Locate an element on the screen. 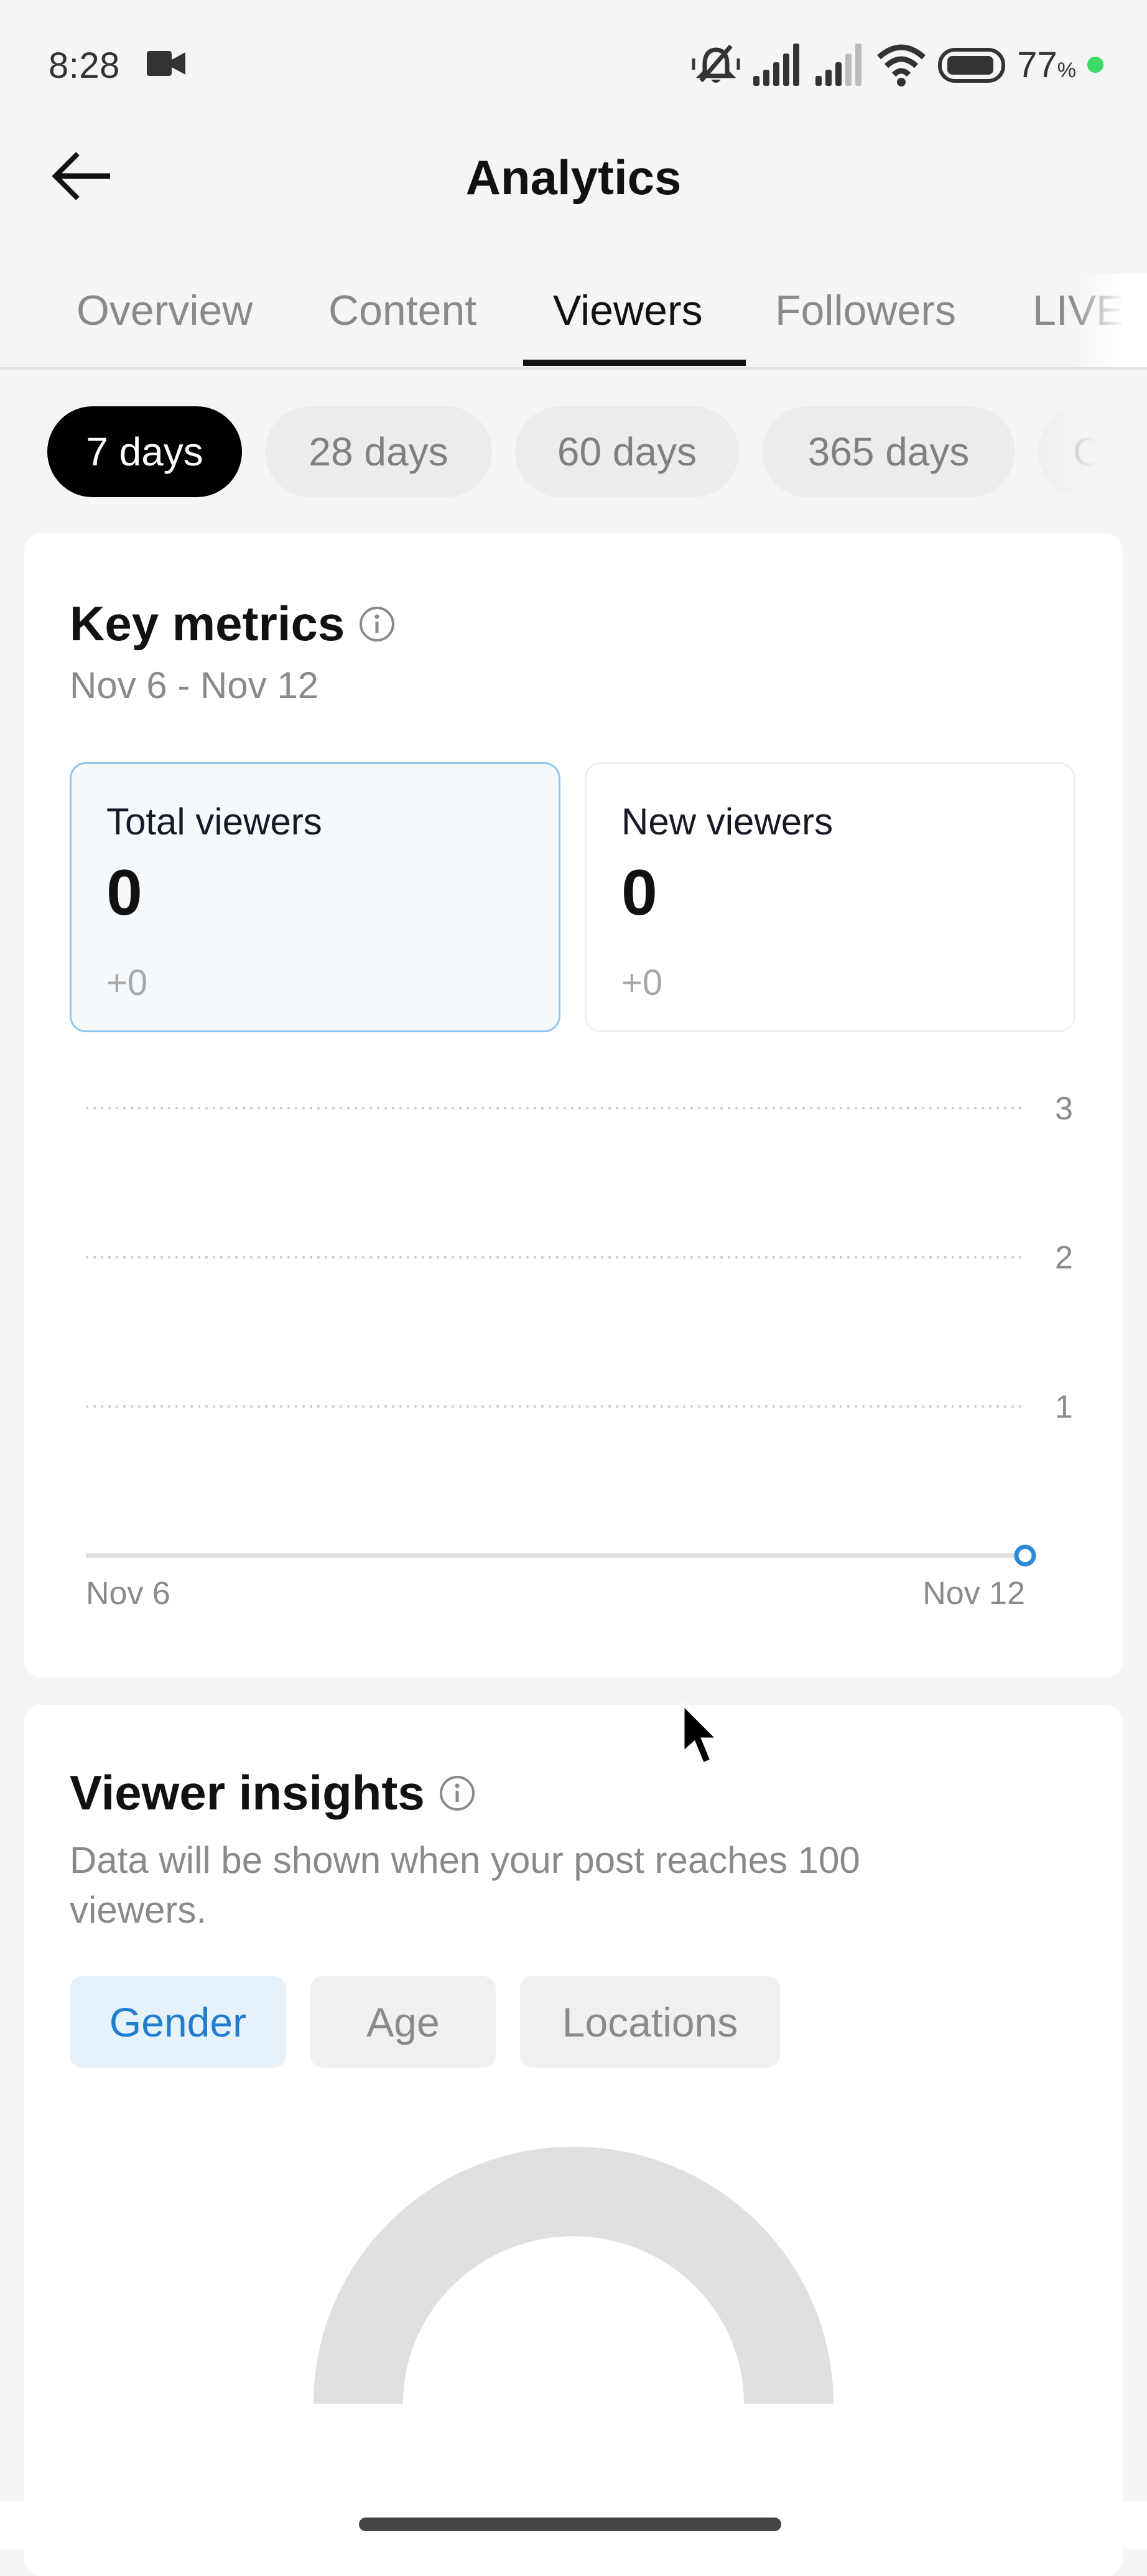 The image size is (1147, 2576). gauge-arc is located at coordinates (573, 2275).